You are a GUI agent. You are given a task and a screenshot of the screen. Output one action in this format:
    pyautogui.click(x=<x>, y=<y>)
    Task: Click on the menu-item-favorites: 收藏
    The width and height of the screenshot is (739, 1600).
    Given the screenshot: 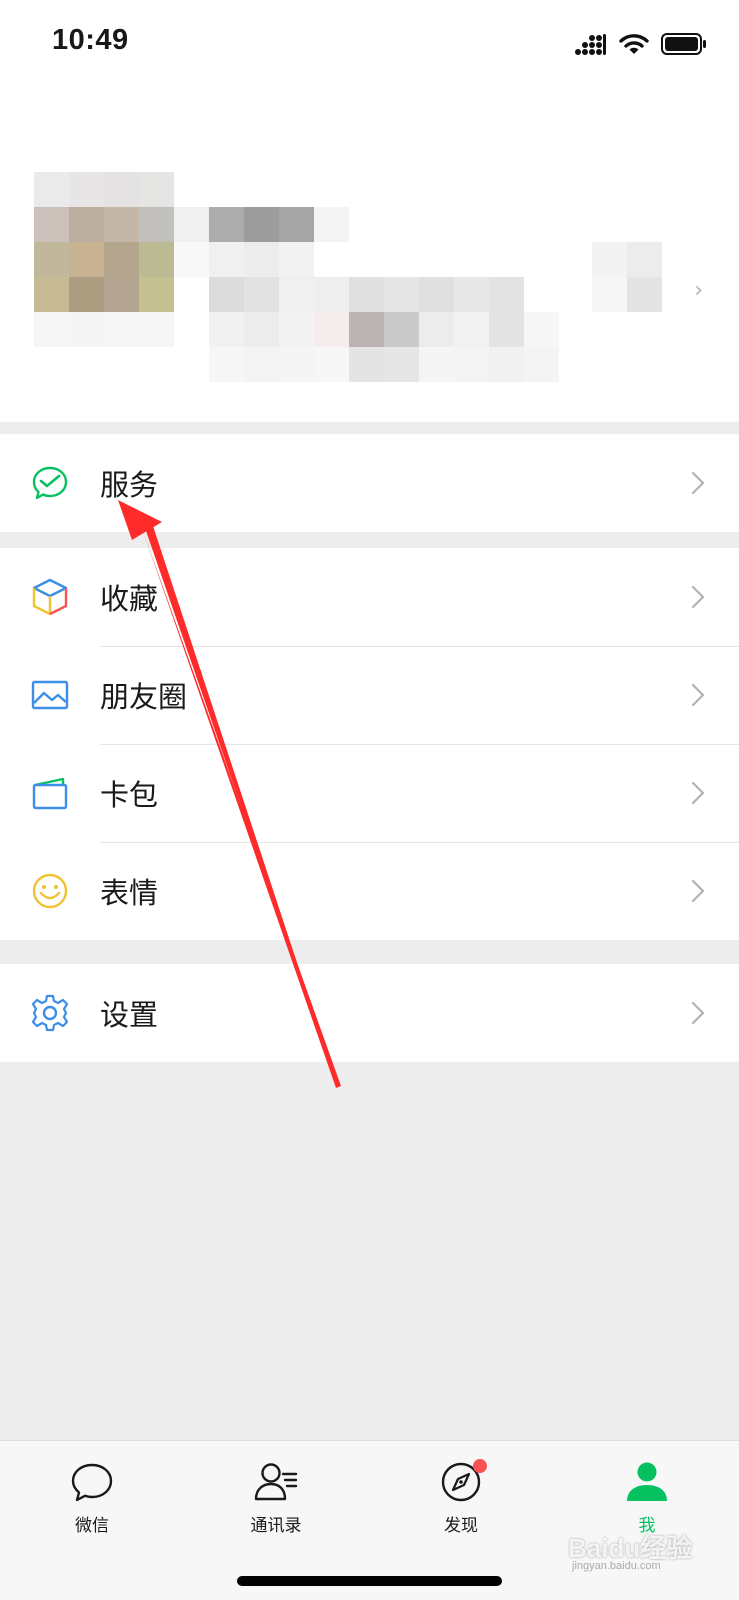 What is the action you would take?
    pyautogui.click(x=369, y=597)
    